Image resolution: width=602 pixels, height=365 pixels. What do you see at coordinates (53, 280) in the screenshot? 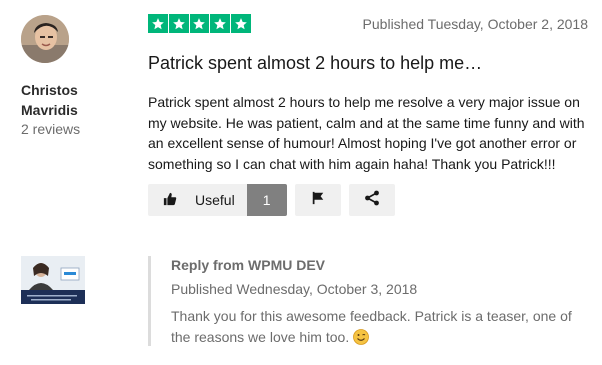
I see `company-logo-image` at bounding box center [53, 280].